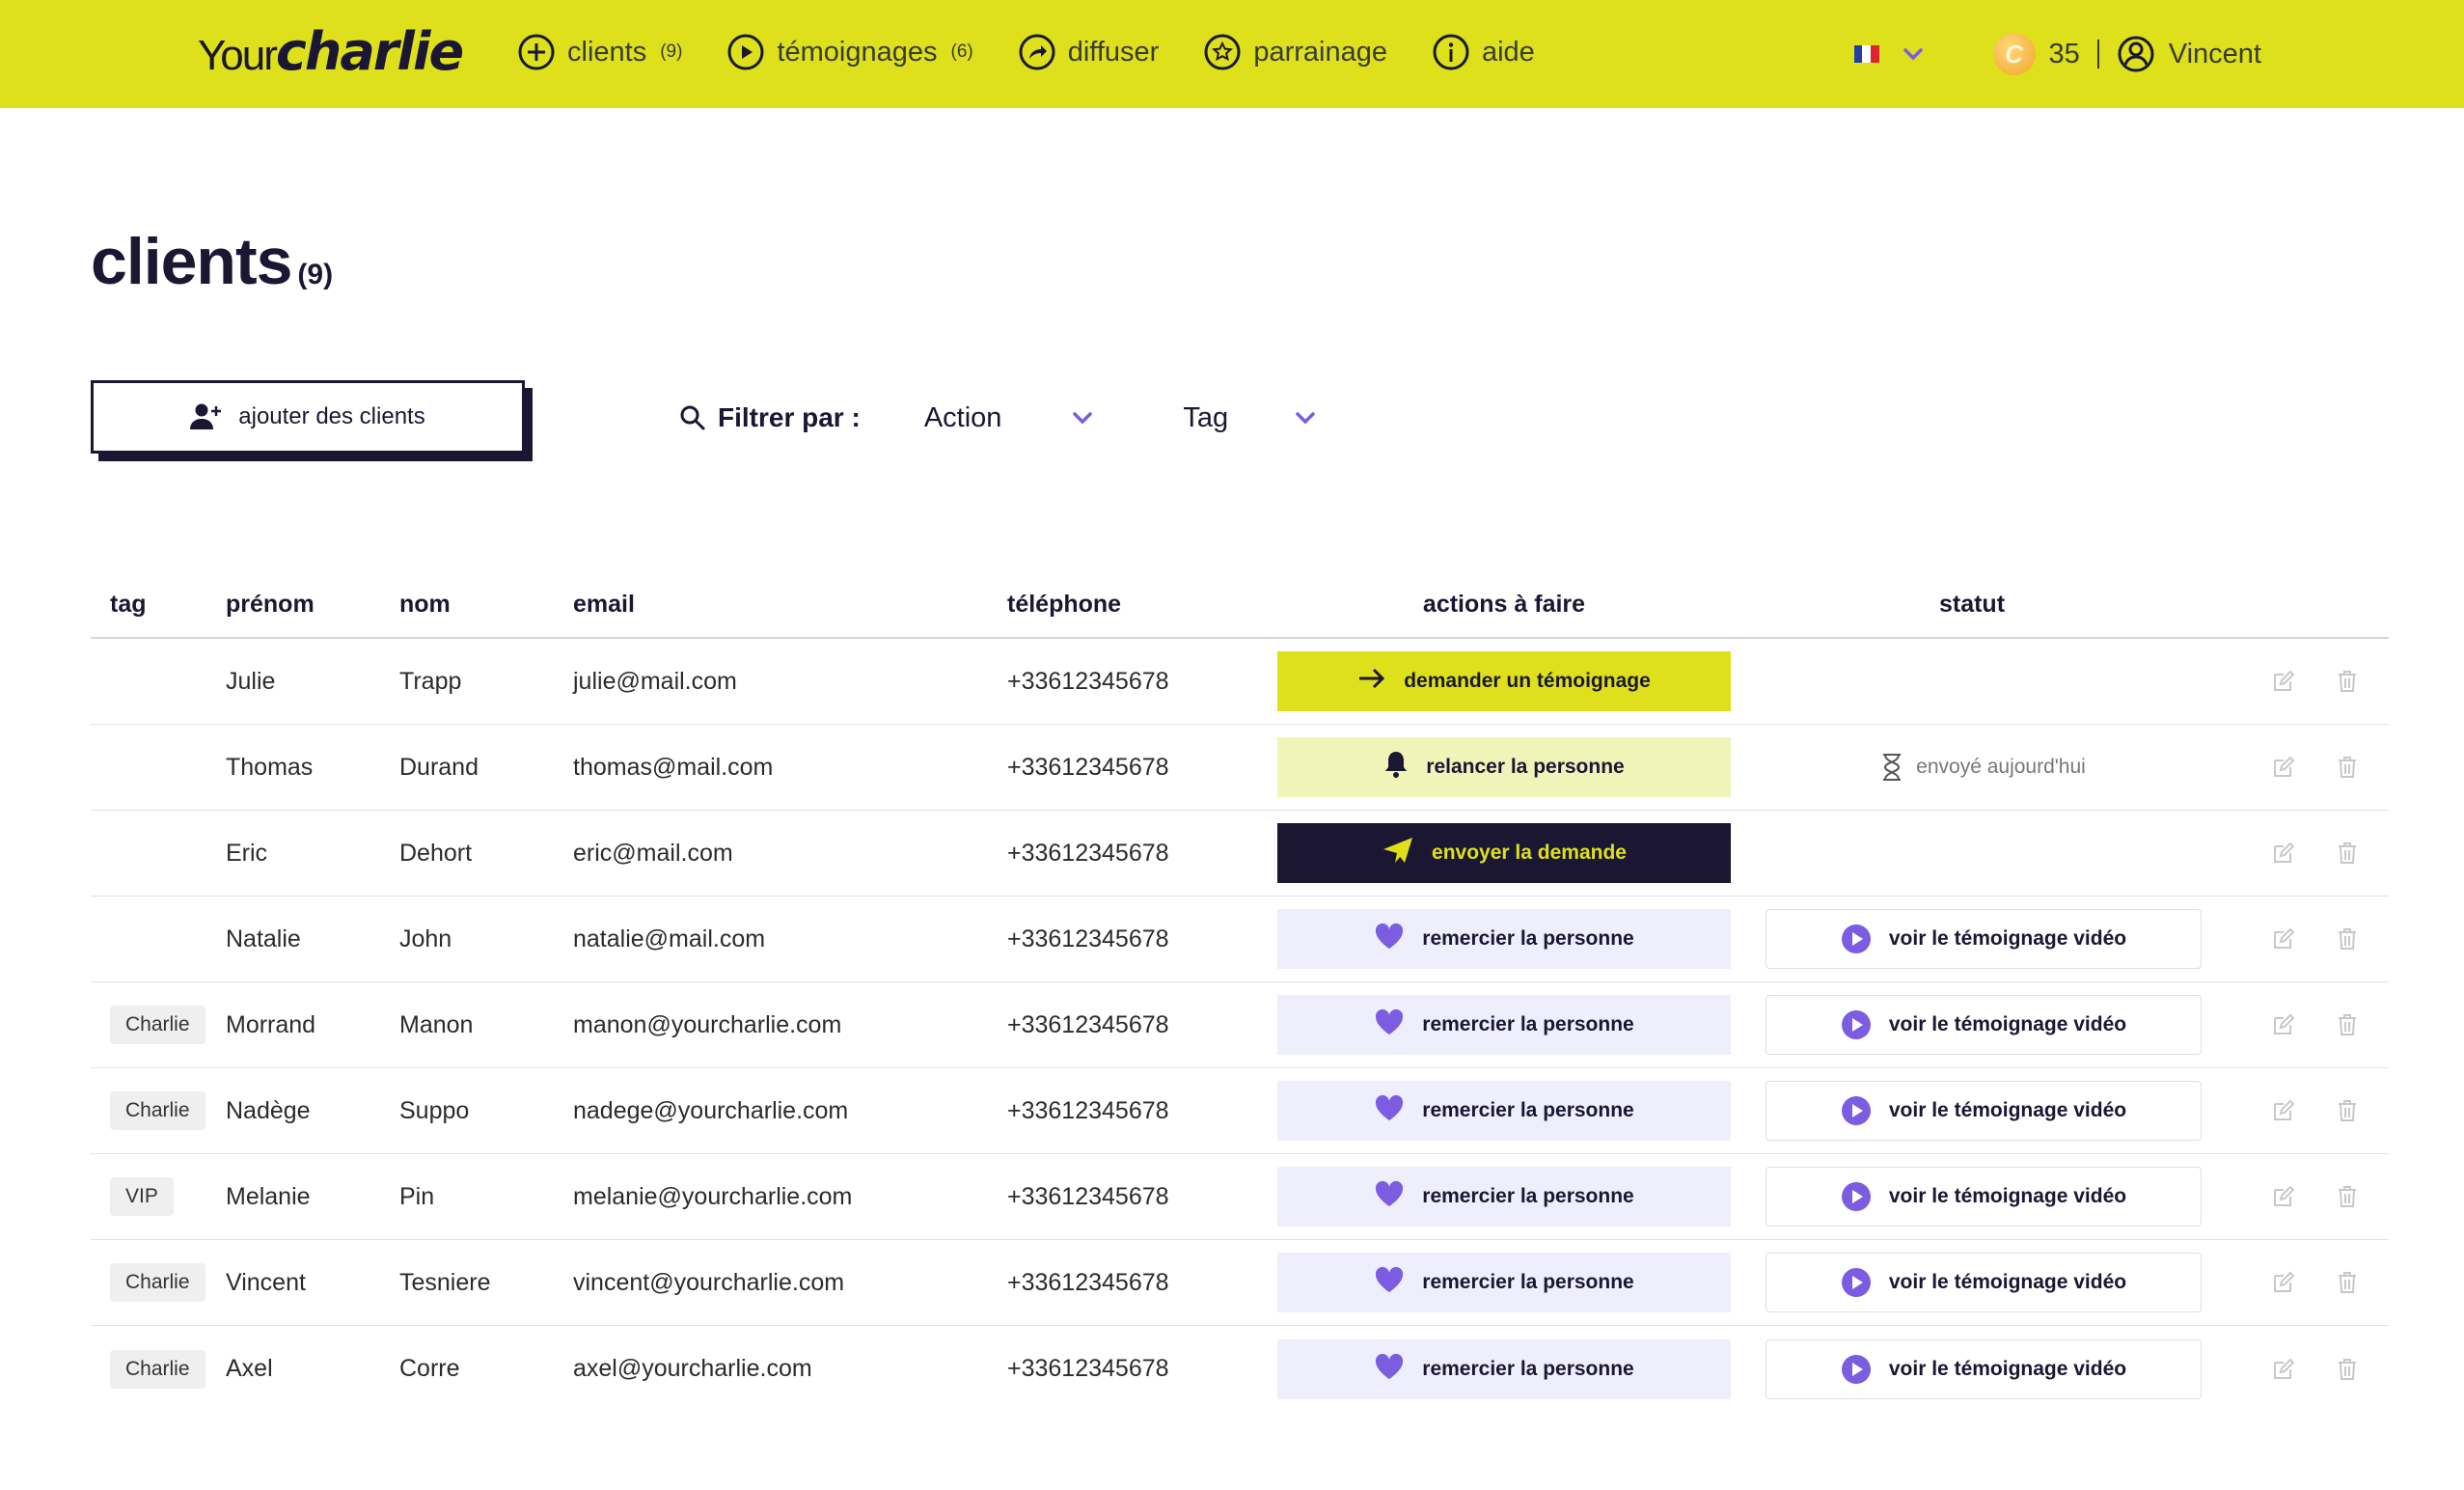 This screenshot has height=1490, width=2464. What do you see at coordinates (1508, 52) in the screenshot?
I see `nav-aide-label: aide` at bounding box center [1508, 52].